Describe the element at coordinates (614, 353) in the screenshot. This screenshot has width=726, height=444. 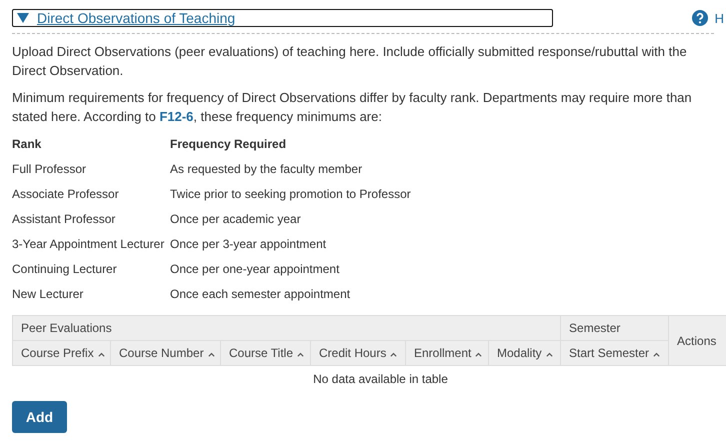
I see `sortable-column-header: Start Semester` at that location.